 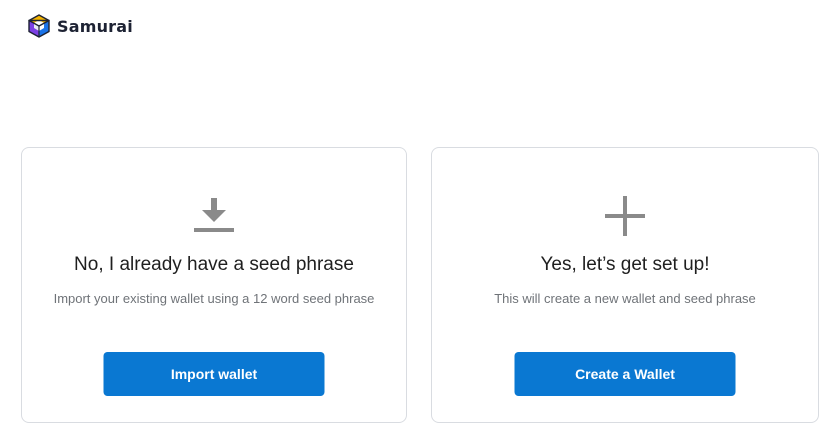 I want to click on app-name: Samurai, so click(x=95, y=26).